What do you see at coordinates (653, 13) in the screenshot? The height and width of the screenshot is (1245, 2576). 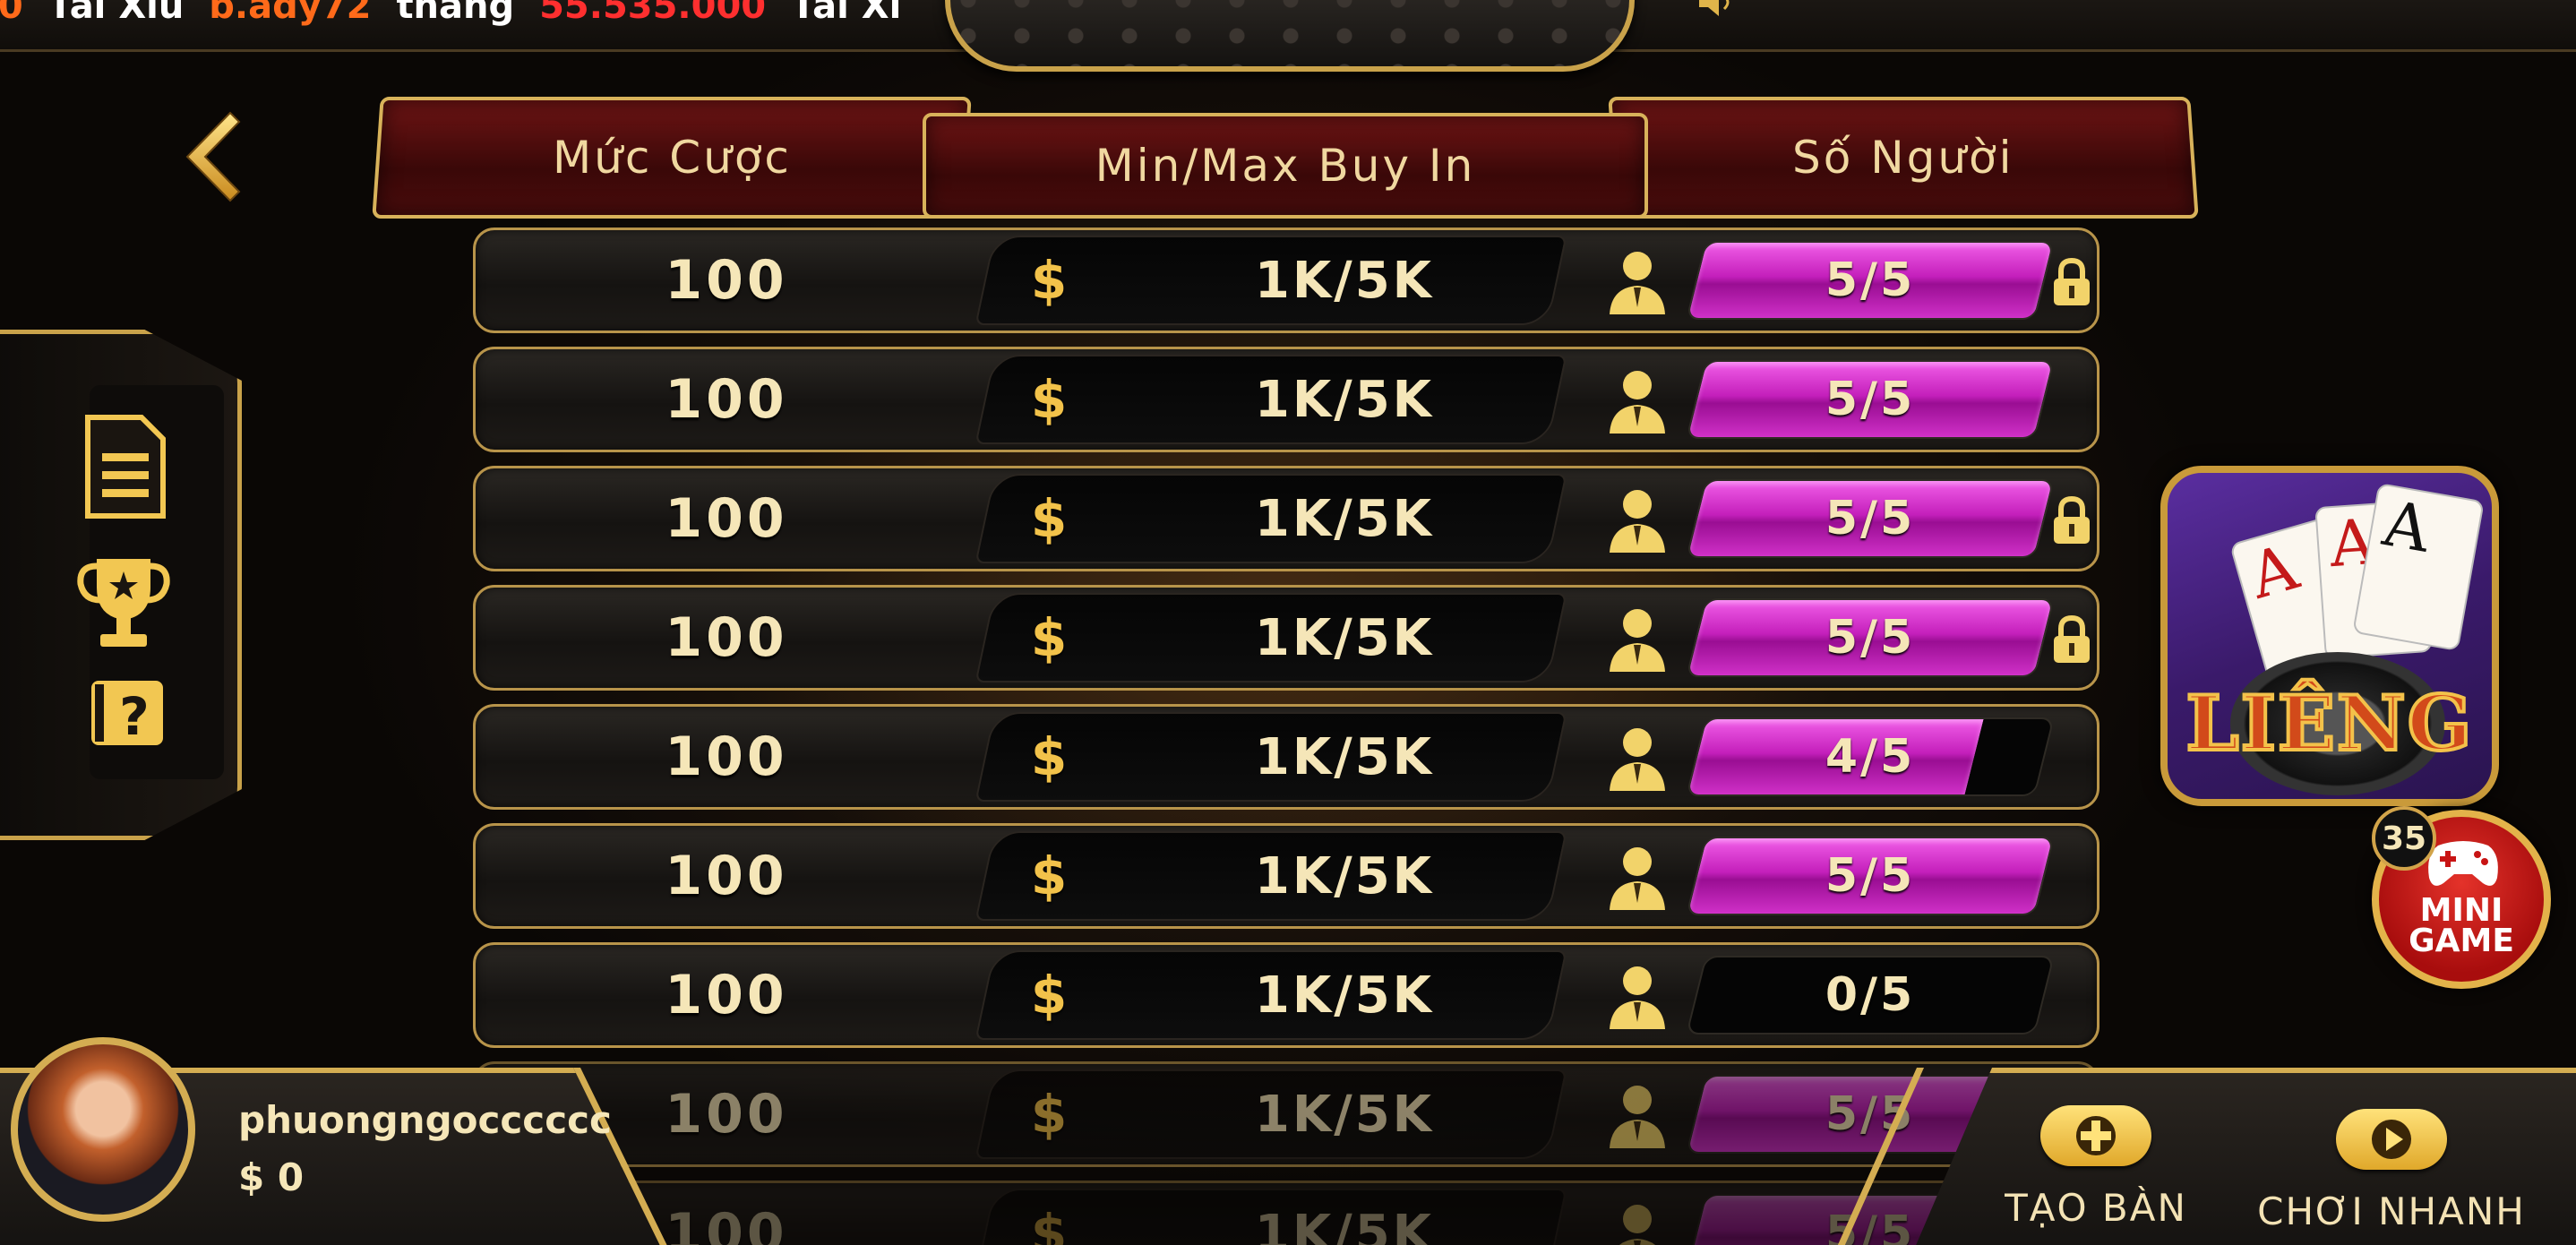 I see `ticker-amount: 55.535.000` at bounding box center [653, 13].